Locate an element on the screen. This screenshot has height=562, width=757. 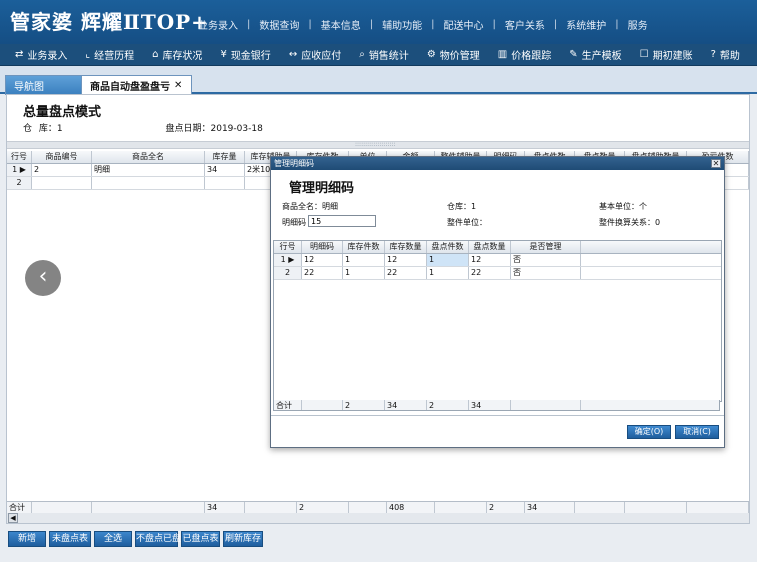
chart2-icon: ▥ is located at coordinates (502, 54).